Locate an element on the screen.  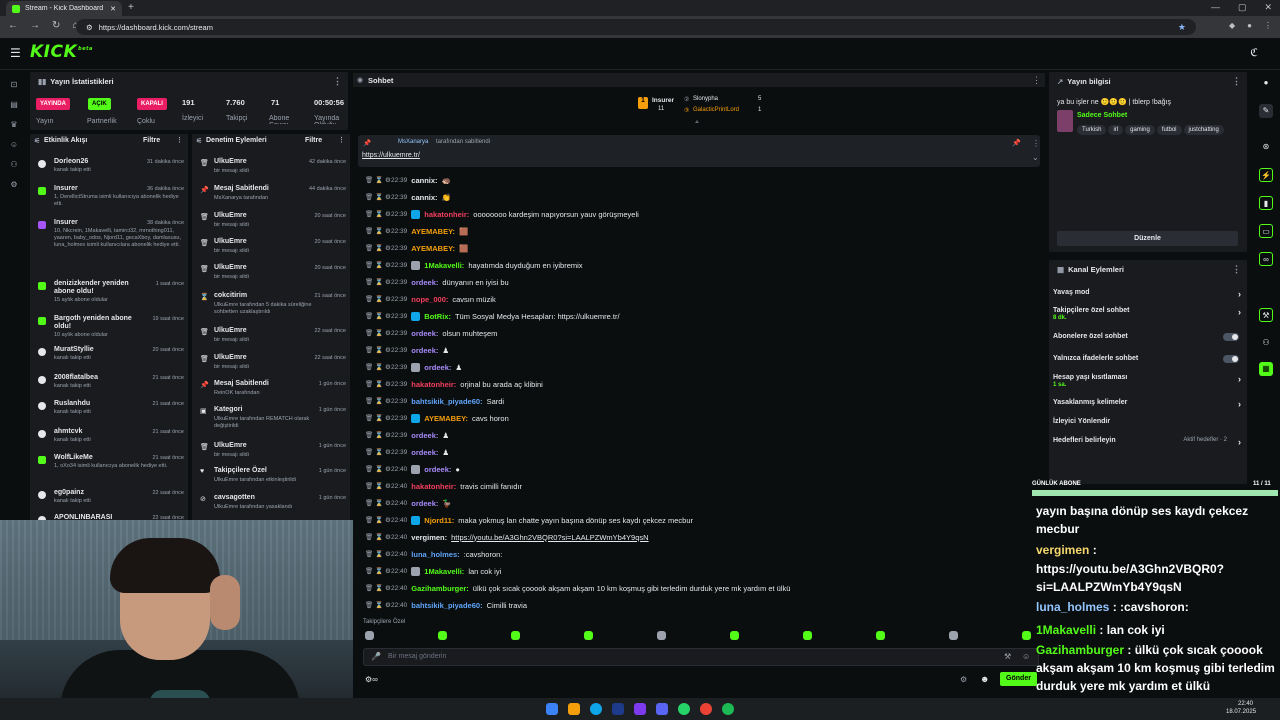
channel-action-item: Yasaklanmış kelimeler › is located at coordinates (1147, 407).